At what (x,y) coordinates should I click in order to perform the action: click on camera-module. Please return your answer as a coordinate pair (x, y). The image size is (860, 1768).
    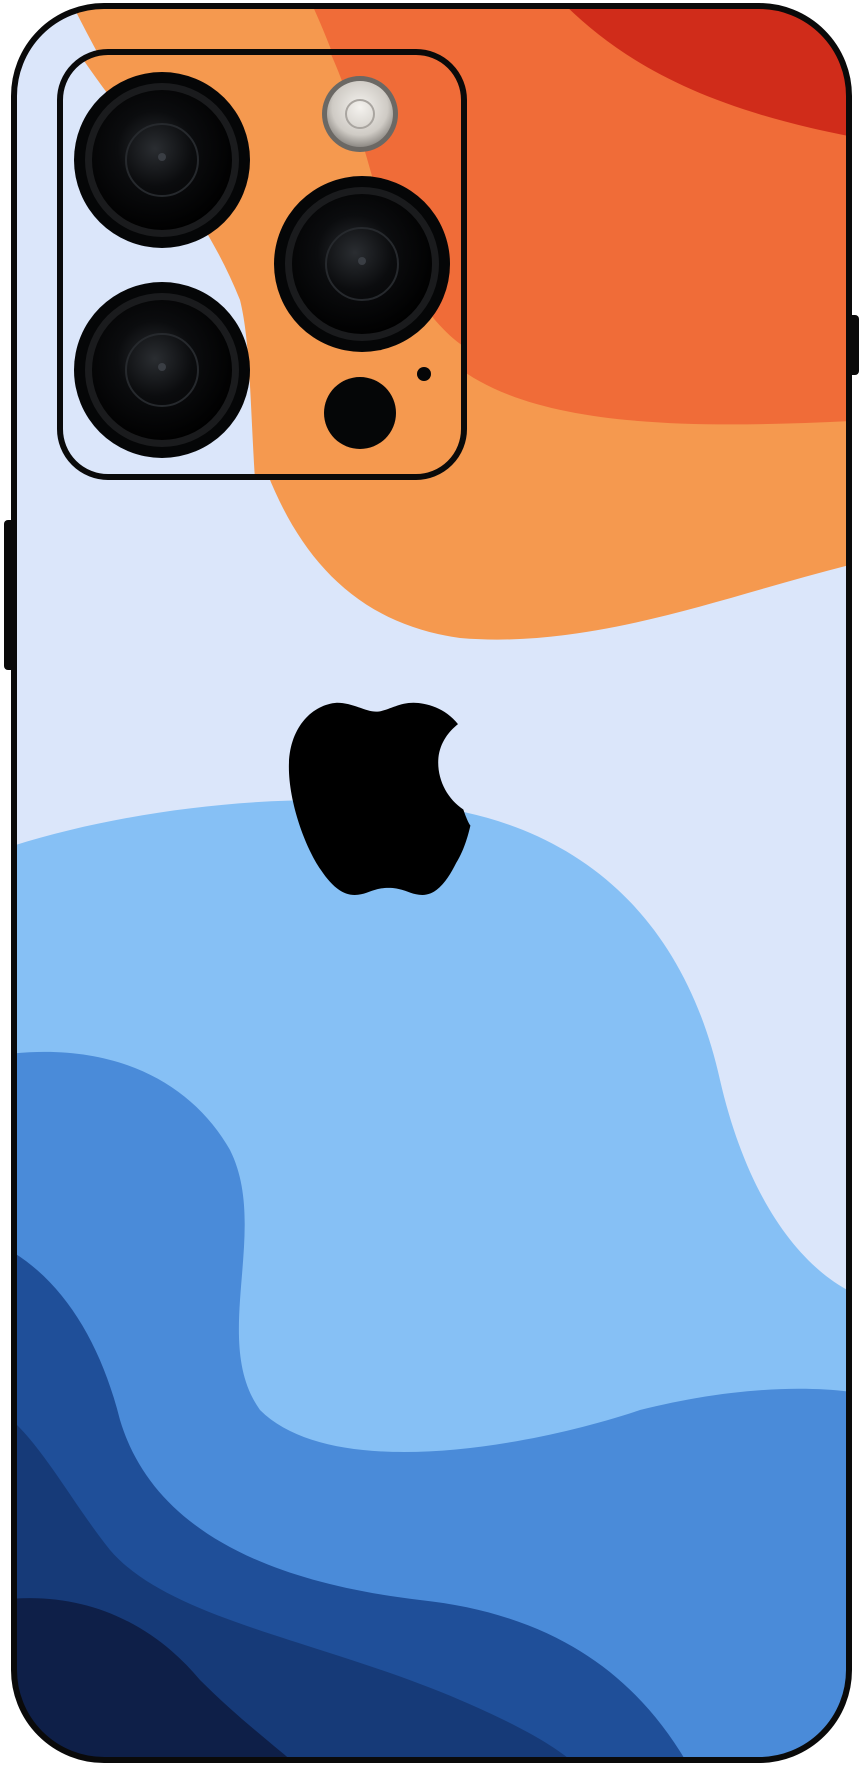
    Looking at the image, I should click on (262, 264).